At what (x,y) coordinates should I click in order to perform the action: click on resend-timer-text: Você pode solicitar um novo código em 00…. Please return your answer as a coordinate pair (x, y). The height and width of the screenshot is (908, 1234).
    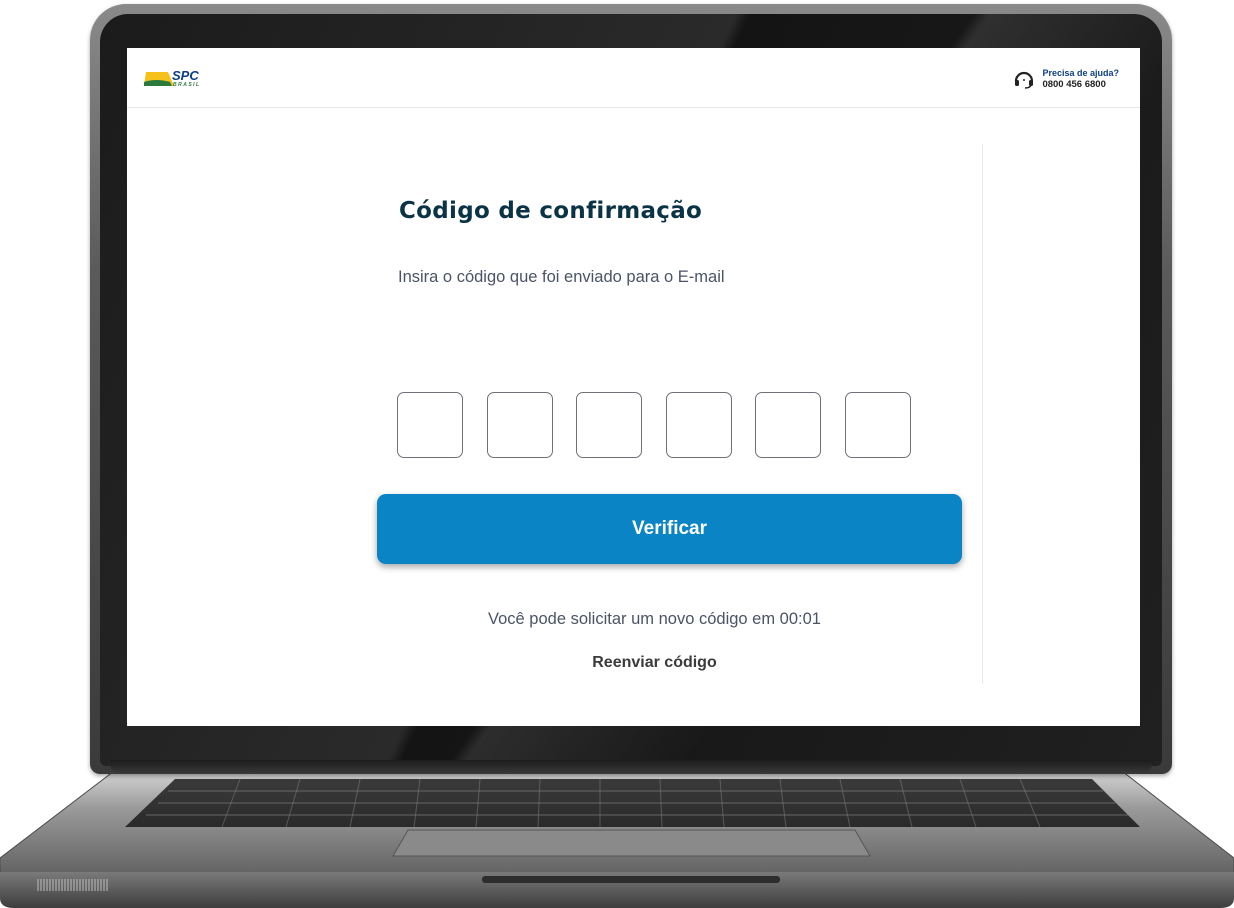
    Looking at the image, I should click on (654, 619).